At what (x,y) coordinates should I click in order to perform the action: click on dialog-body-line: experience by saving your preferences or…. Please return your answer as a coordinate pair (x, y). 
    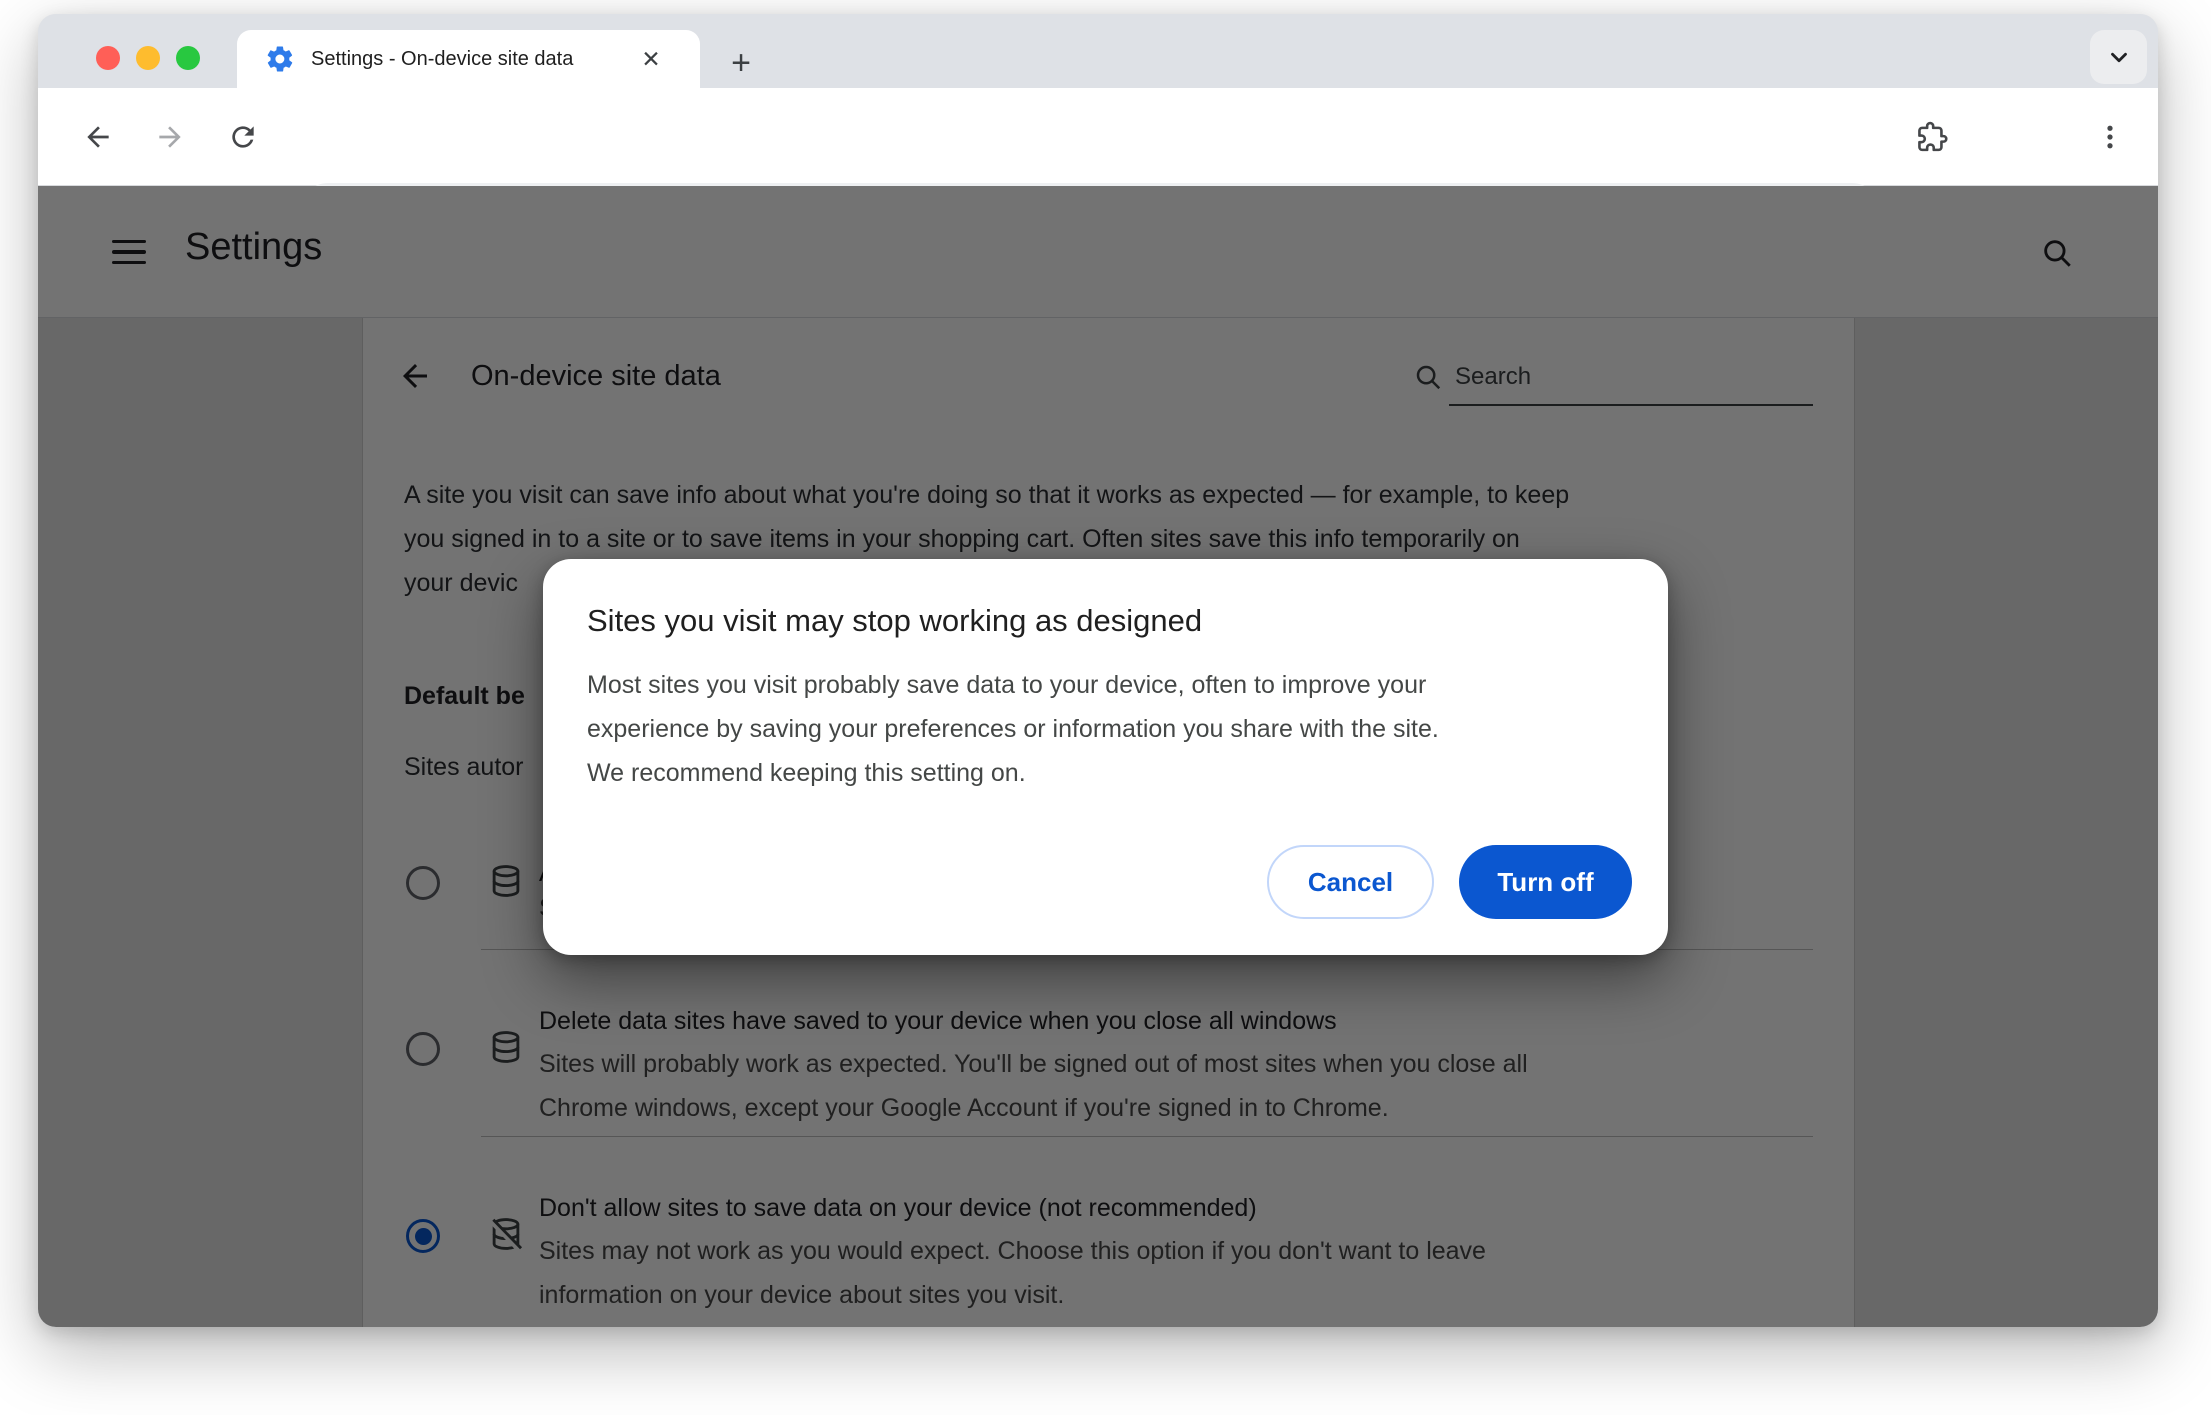
    Looking at the image, I should click on (1013, 729).